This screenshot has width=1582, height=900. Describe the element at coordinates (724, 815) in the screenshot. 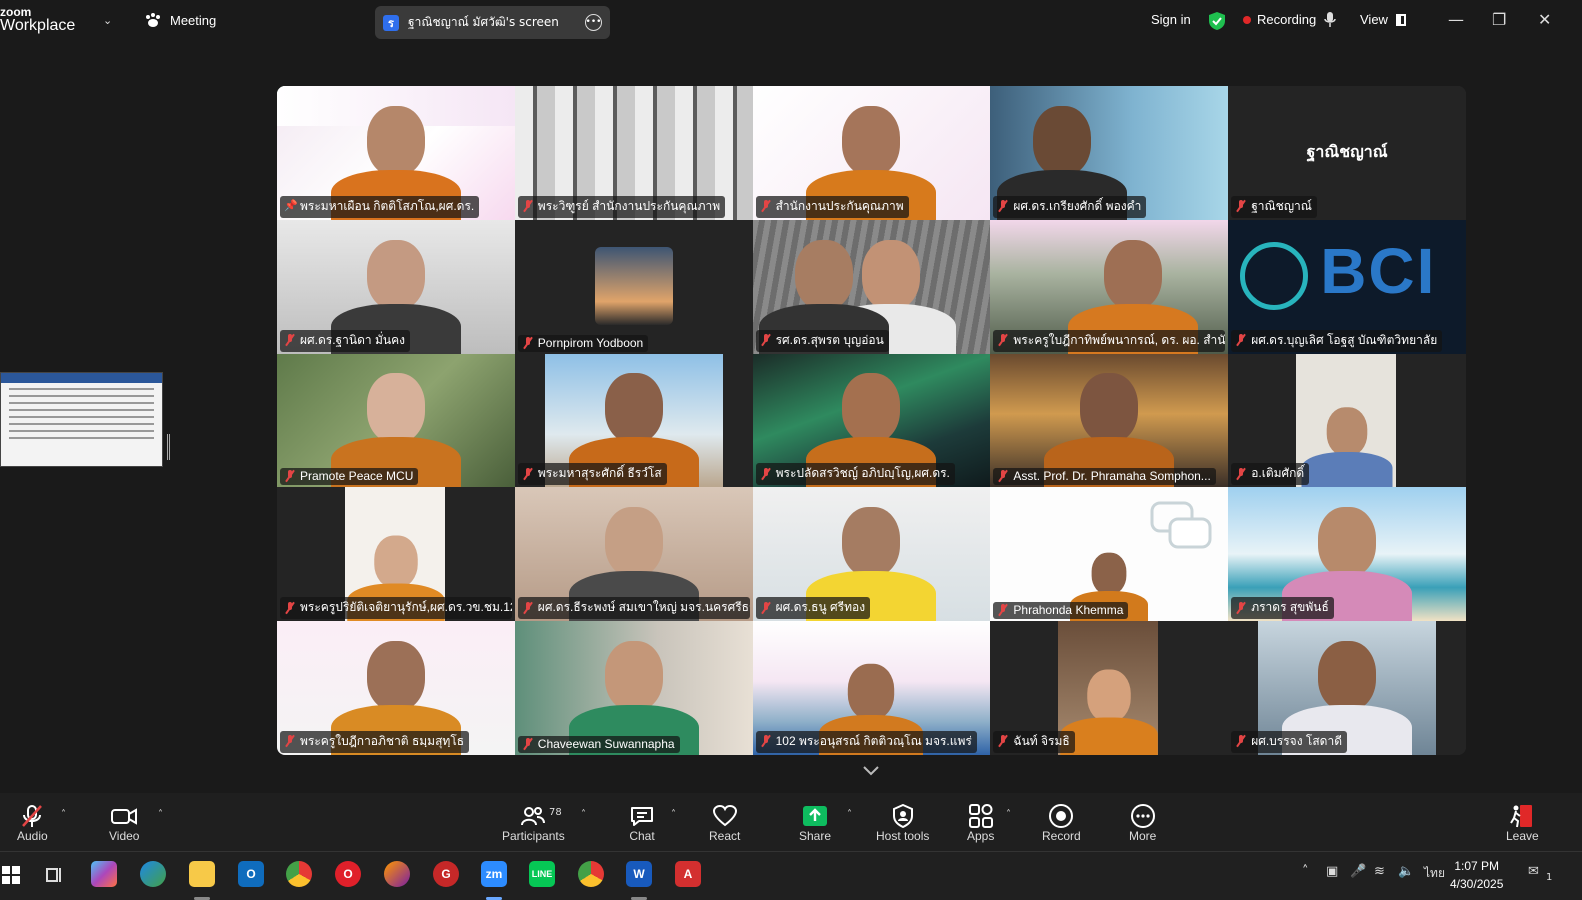

I see `heart-icon` at that location.